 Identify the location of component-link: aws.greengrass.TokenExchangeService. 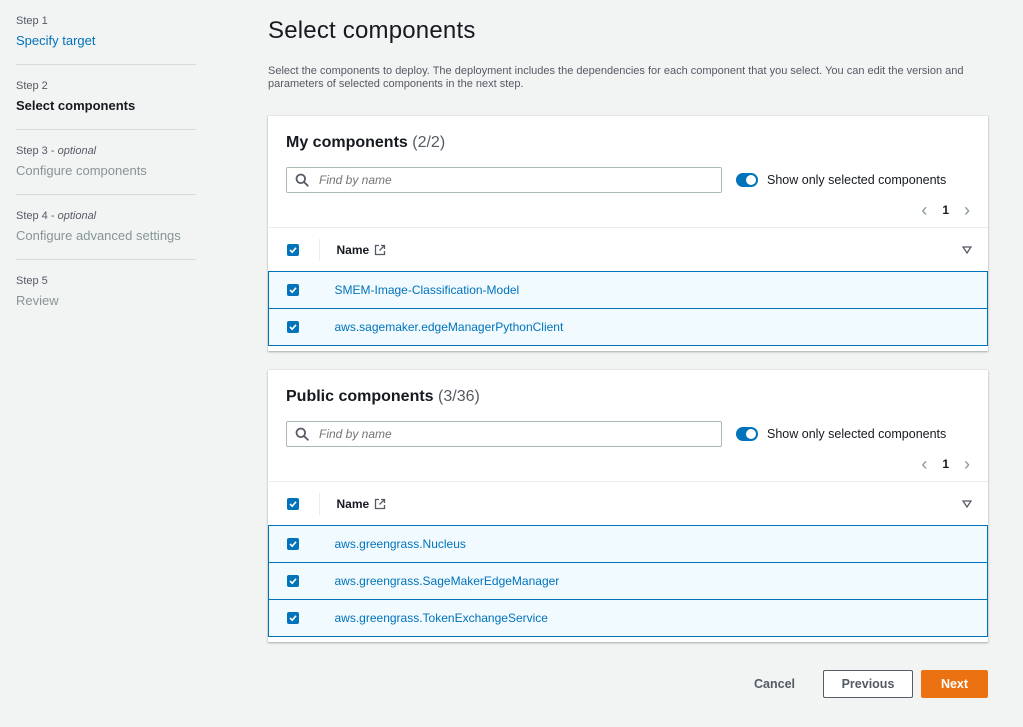
(653, 618).